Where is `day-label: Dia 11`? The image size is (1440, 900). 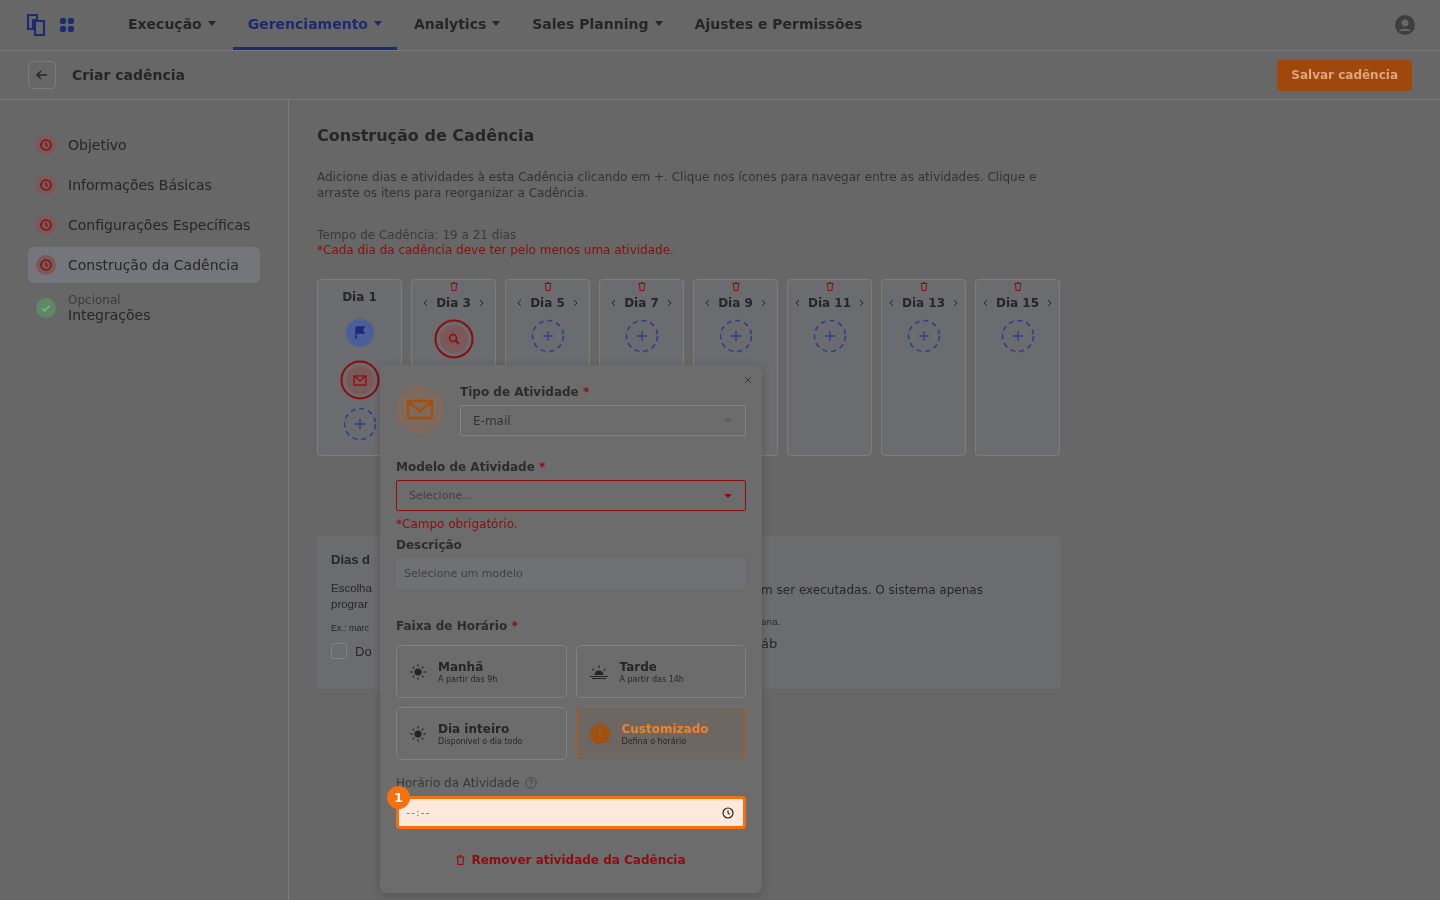
day-label: Dia 11 is located at coordinates (829, 303).